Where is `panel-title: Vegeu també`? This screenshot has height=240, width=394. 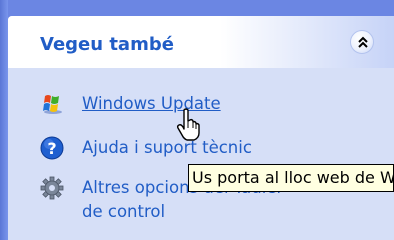 panel-title: Vegeu també is located at coordinates (107, 44).